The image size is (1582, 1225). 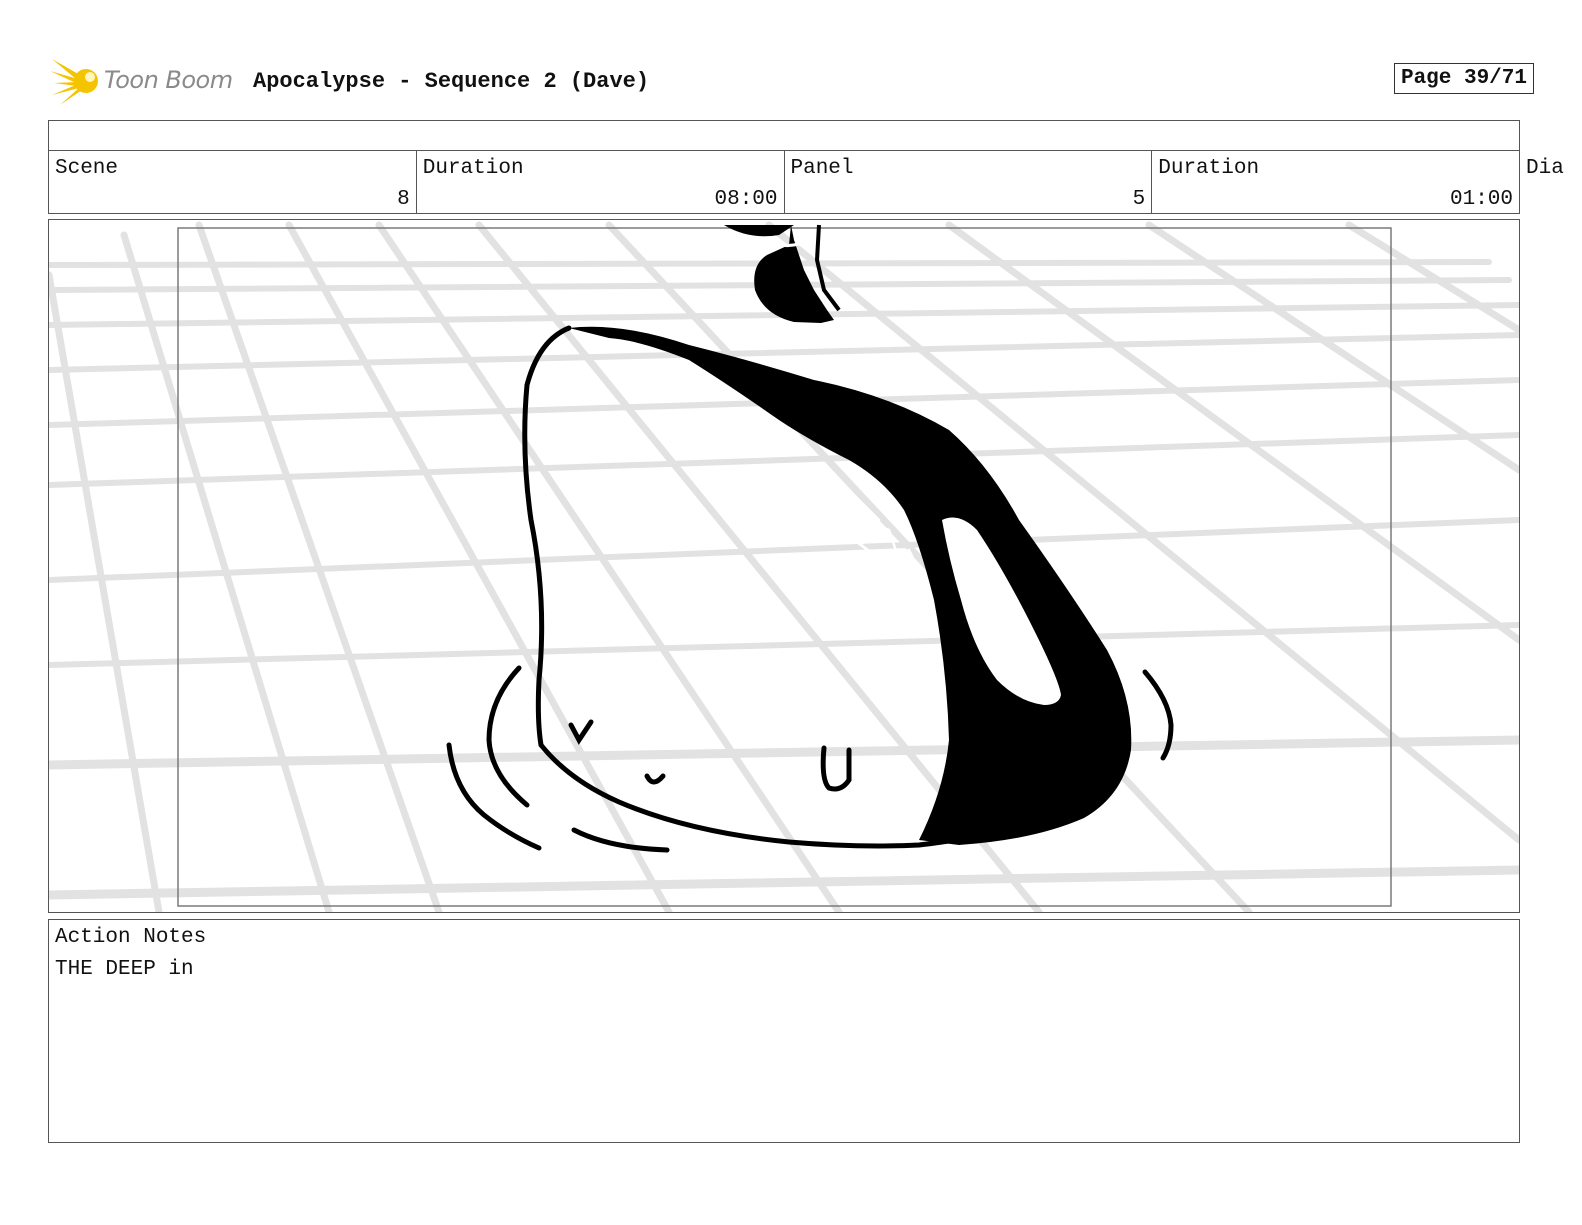 I want to click on scene-duration-cell: Duration 08:00, so click(x=601, y=182).